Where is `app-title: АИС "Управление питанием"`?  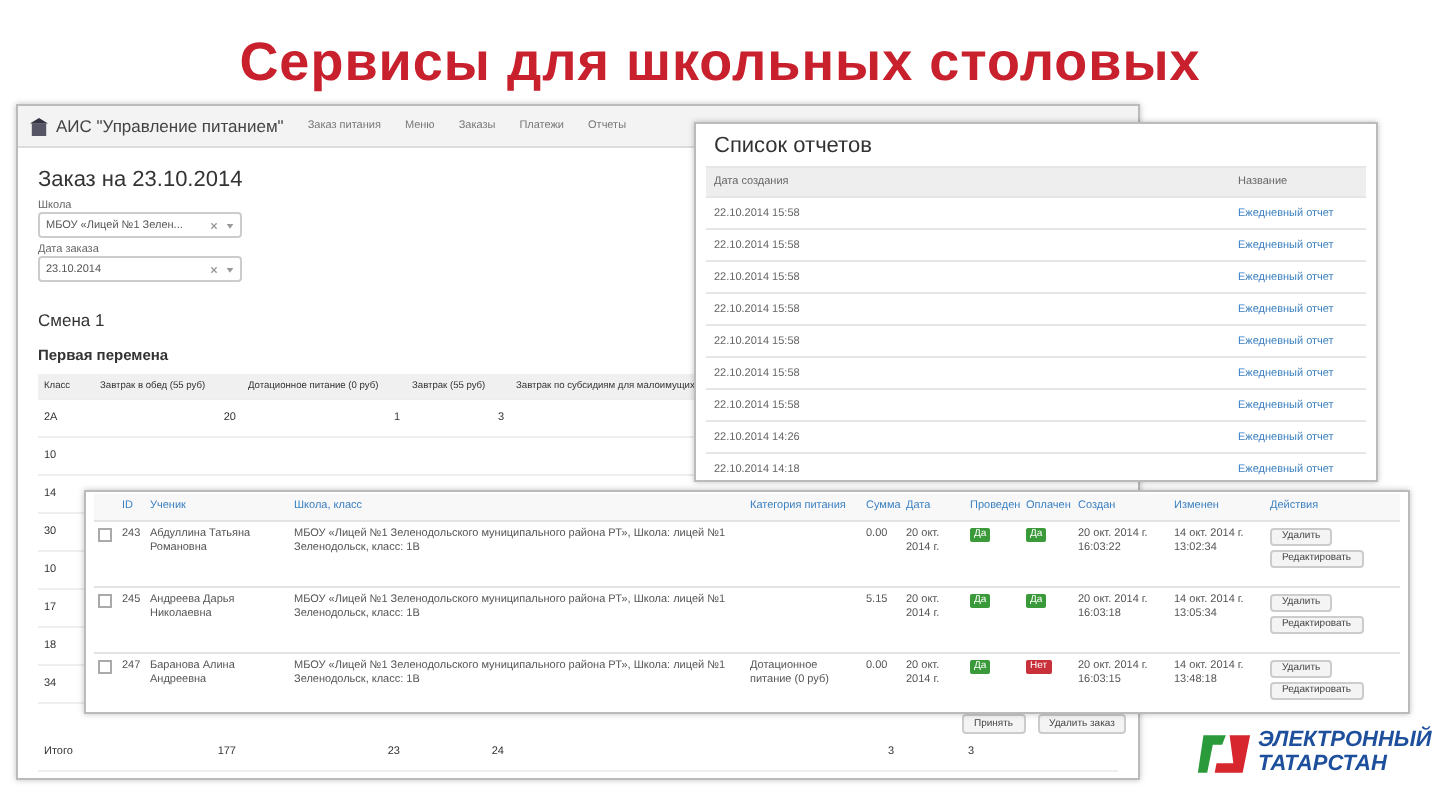
app-title: АИС "Управление питанием" is located at coordinates (170, 126).